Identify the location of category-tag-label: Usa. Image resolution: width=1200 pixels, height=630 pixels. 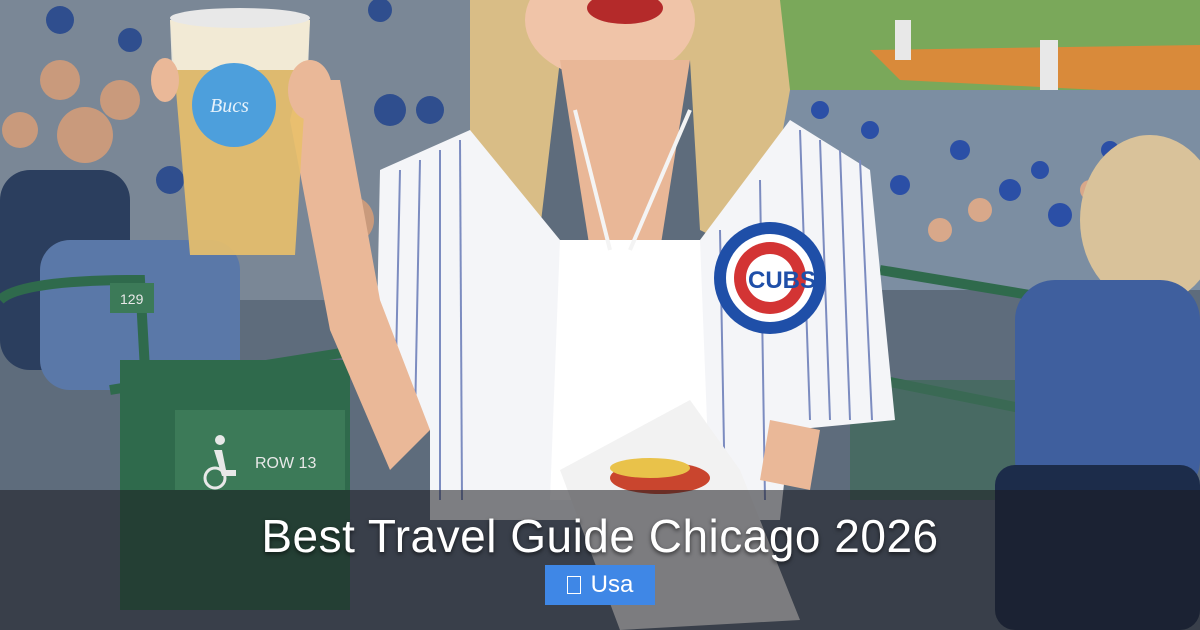
(612, 584).